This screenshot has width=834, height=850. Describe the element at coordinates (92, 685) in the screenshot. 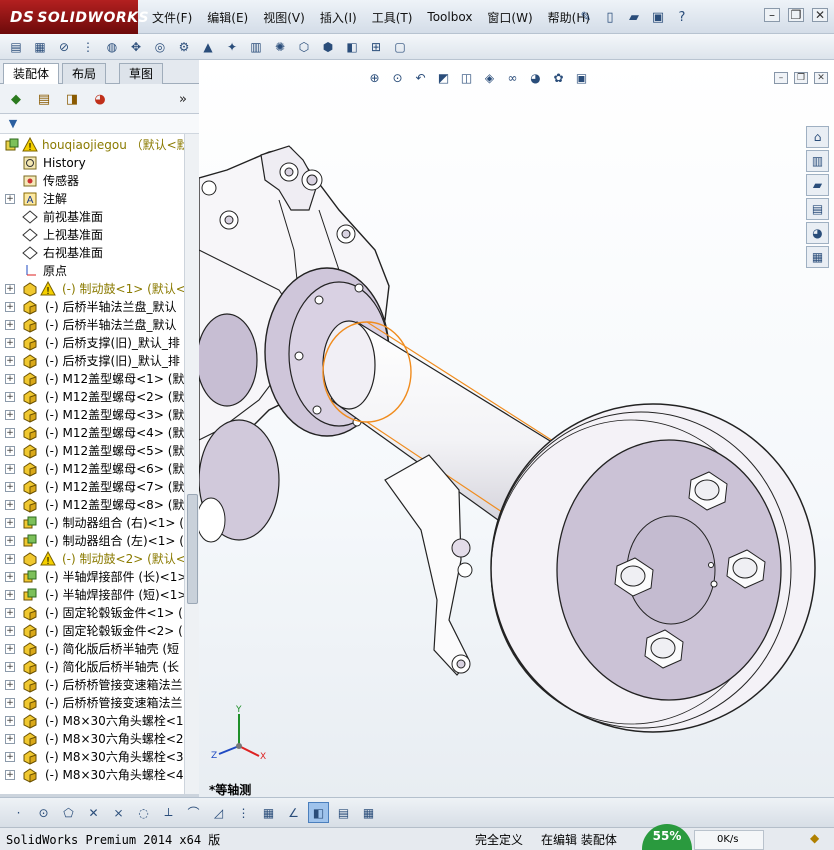

I see `tree-item: + (-) 后桥桥管接变速箱法兰` at that location.